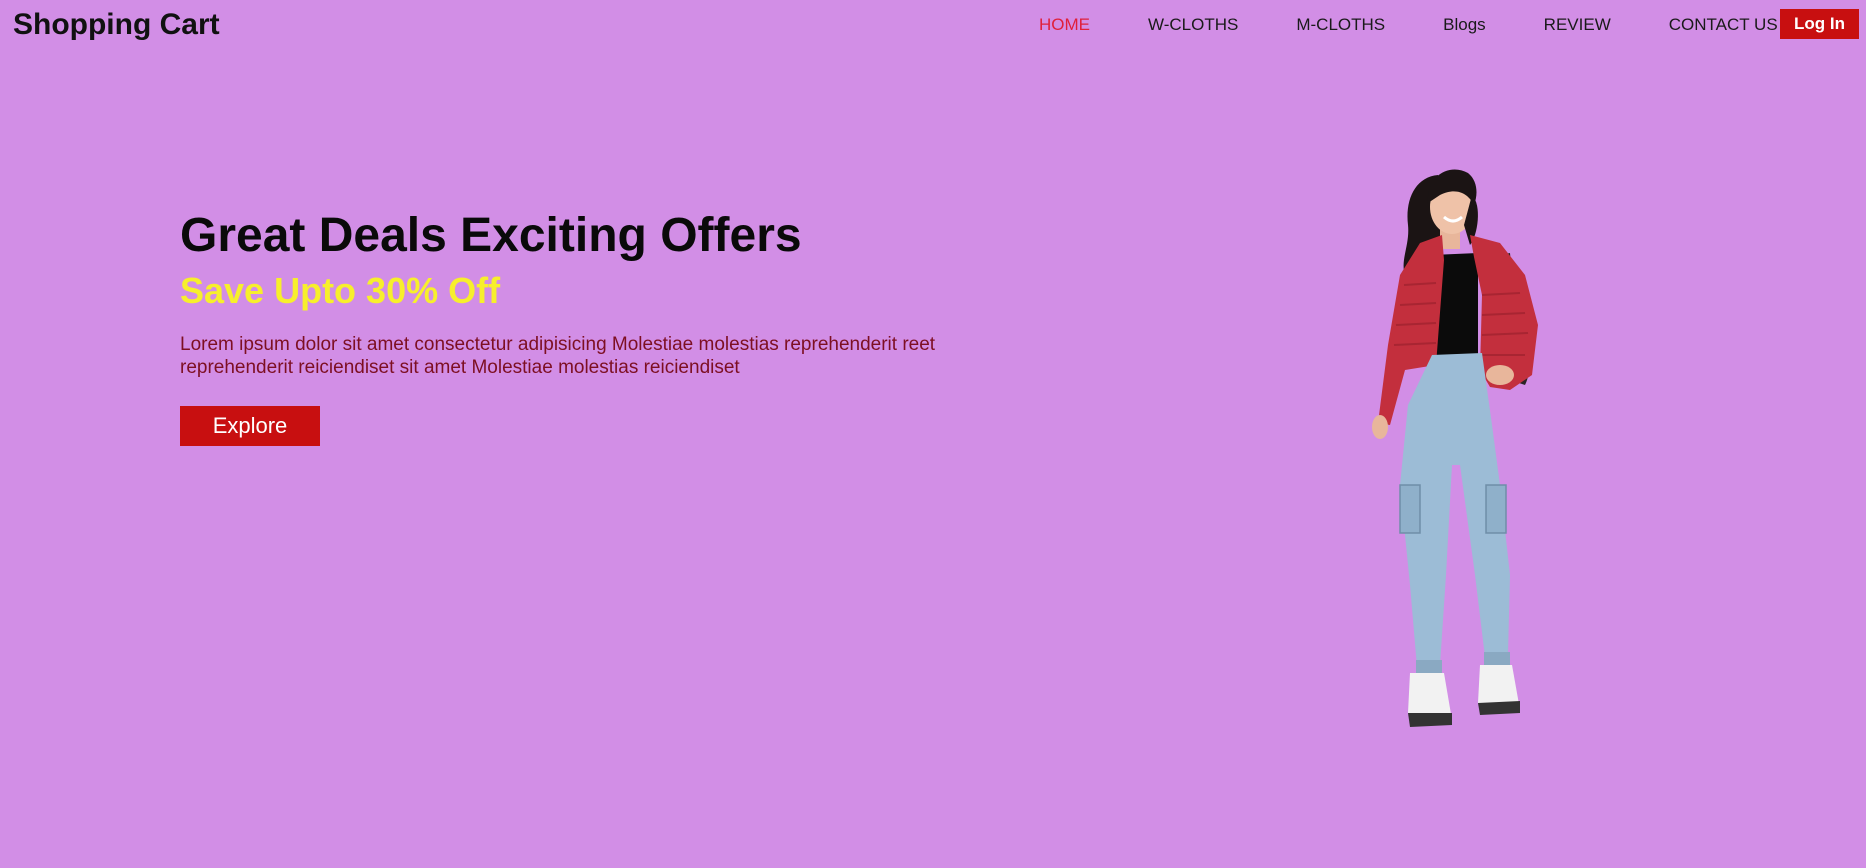 The height and width of the screenshot is (868, 1866). What do you see at coordinates (1455, 448) in the screenshot?
I see `woman-in-red-jacket-image` at bounding box center [1455, 448].